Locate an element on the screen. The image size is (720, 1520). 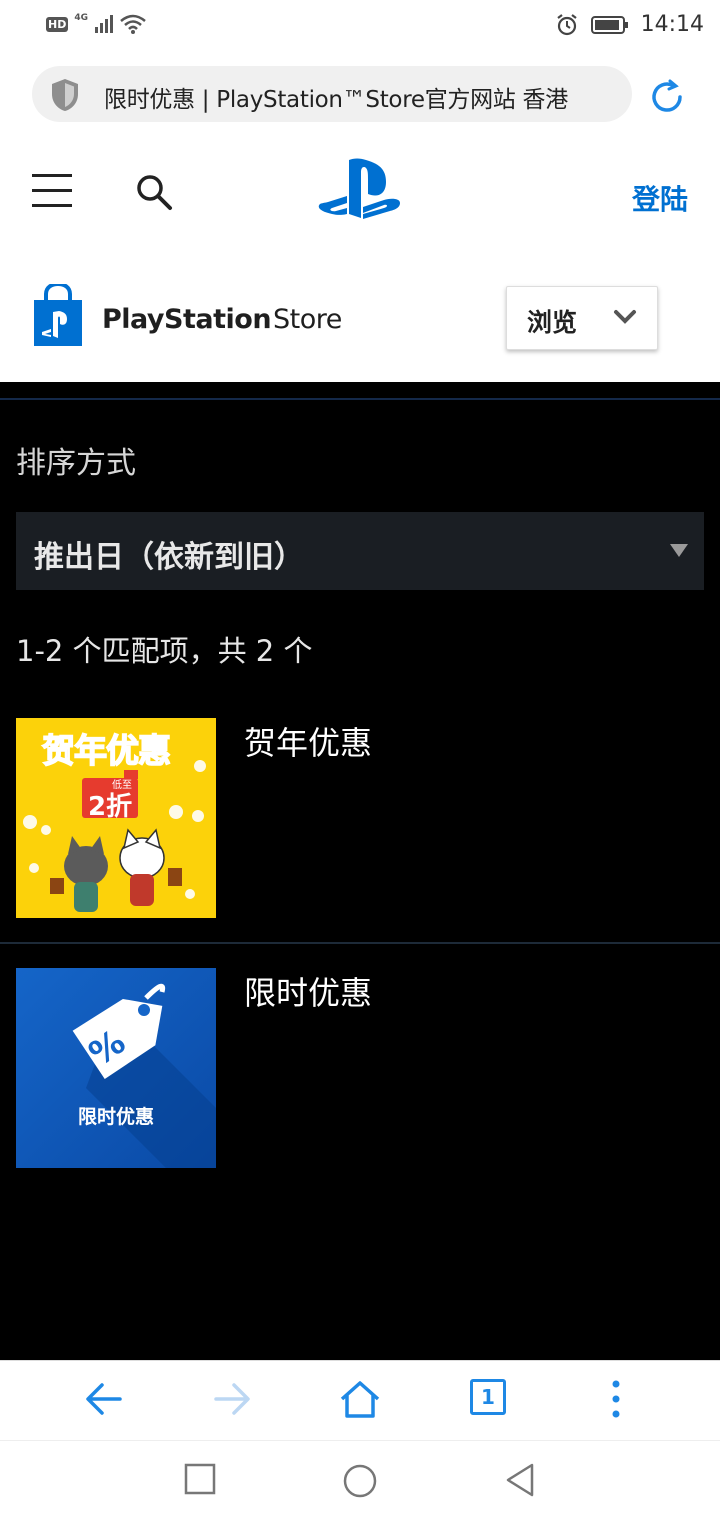
store-bar: PlayStationStore 浏览 is located at coordinates (360, 316).